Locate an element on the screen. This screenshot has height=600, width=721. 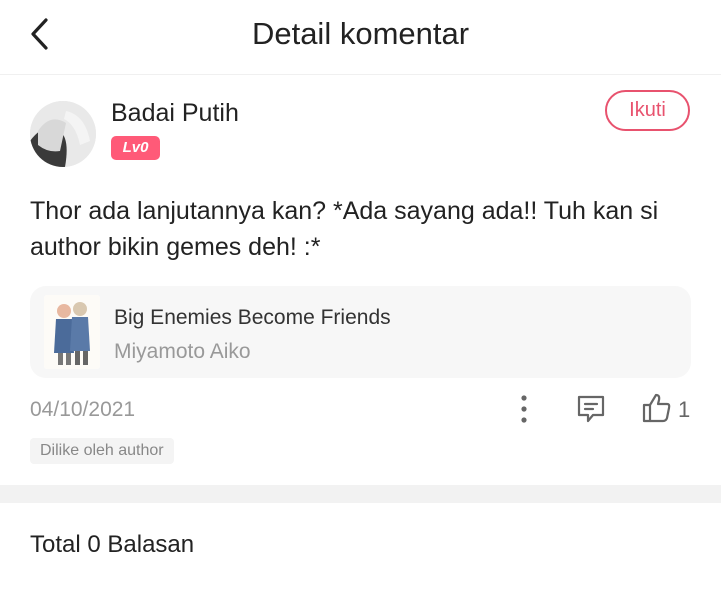
thumbs-up-icon is located at coordinates (656, 408).